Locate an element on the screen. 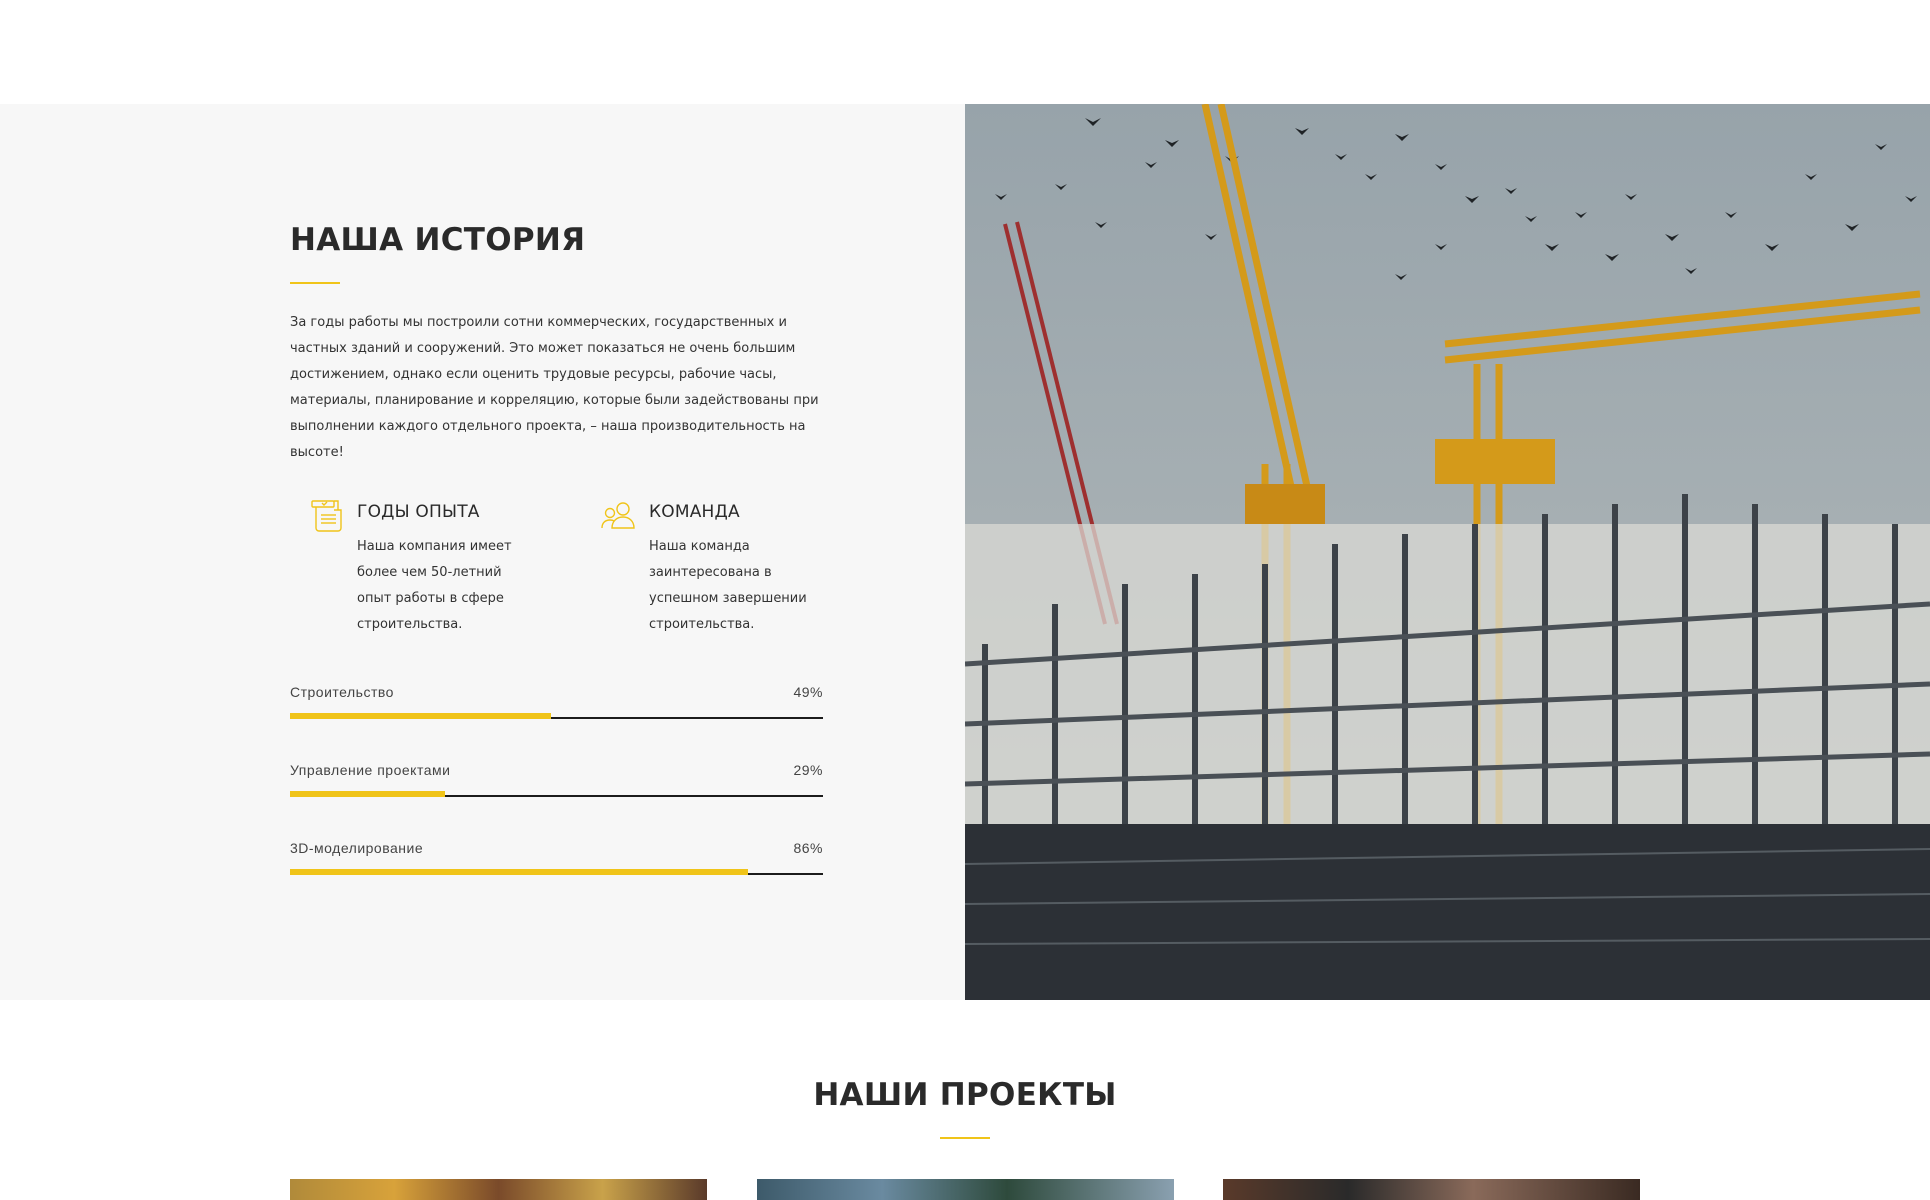 This screenshot has width=1930, height=1200. skill-construction: Строительство 49% is located at coordinates (556, 704).